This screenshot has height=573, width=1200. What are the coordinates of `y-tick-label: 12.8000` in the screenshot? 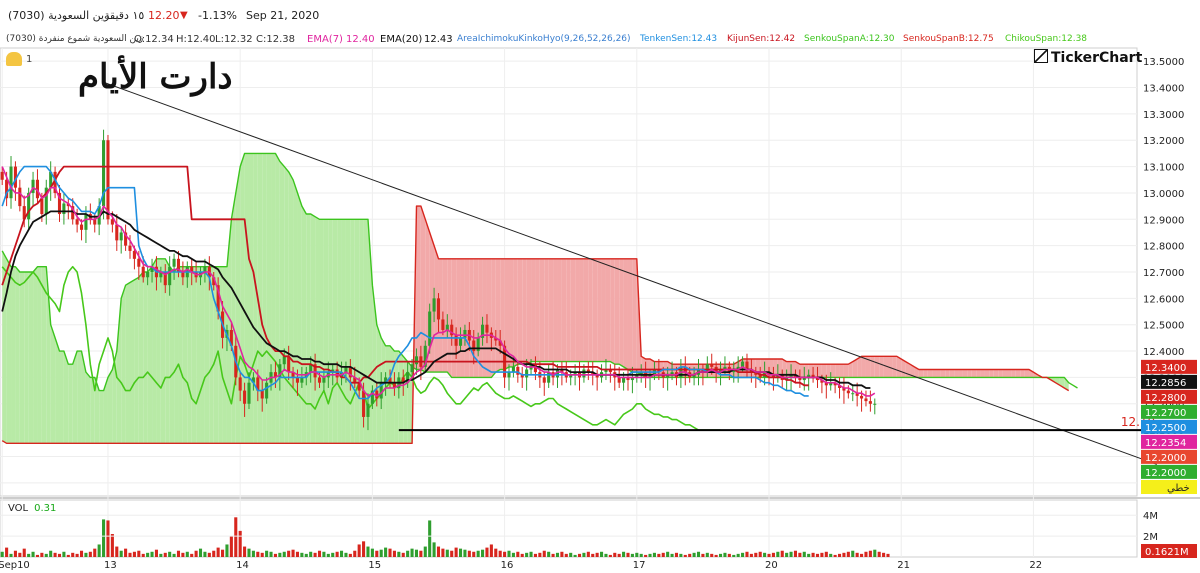 It's located at (1163, 247).